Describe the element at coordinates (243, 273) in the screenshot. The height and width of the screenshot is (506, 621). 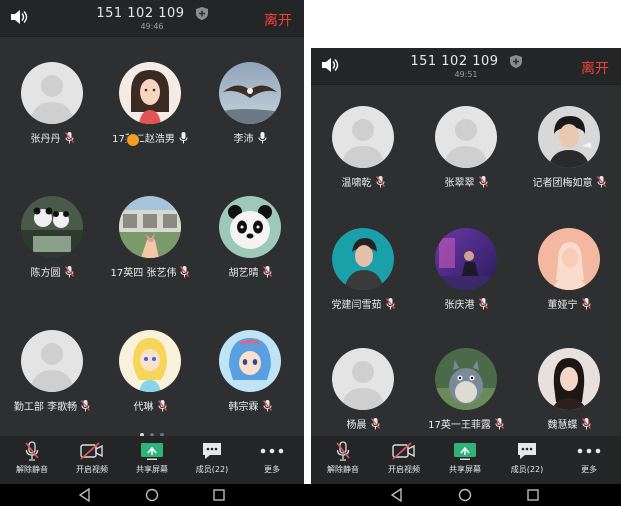
I see `participant-name: 胡艺晴` at that location.